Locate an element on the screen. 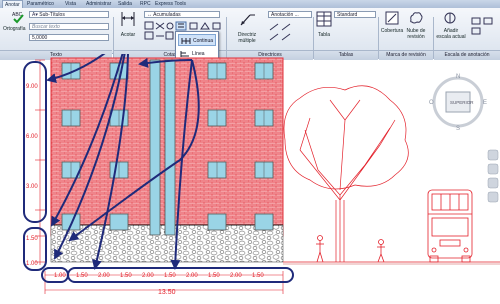  scale-icon is located at coordinates (450, 18).